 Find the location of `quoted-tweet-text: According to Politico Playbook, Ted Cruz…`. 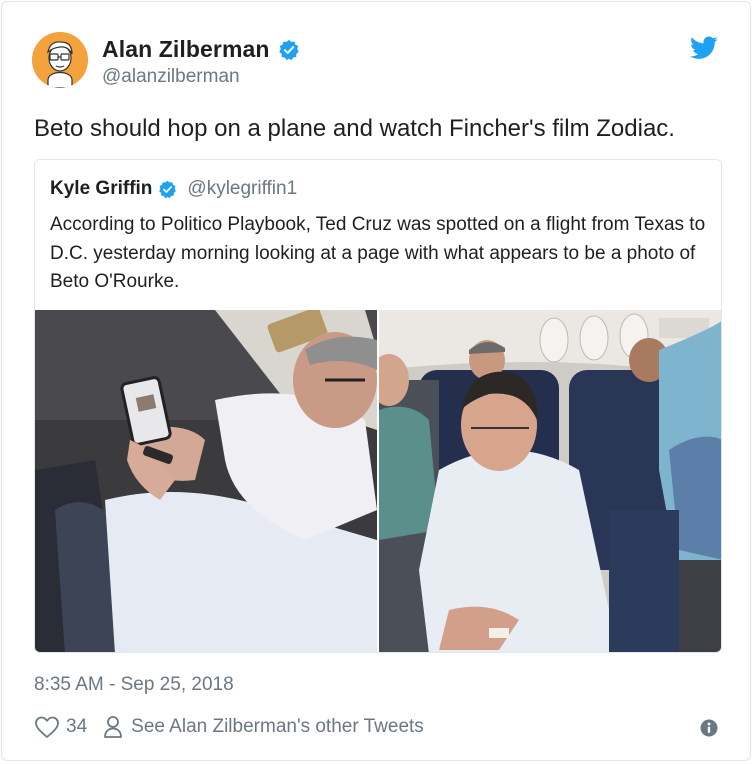

quoted-tweet-text: According to Politico Playbook, Ted Cruz… is located at coordinates (378, 253).